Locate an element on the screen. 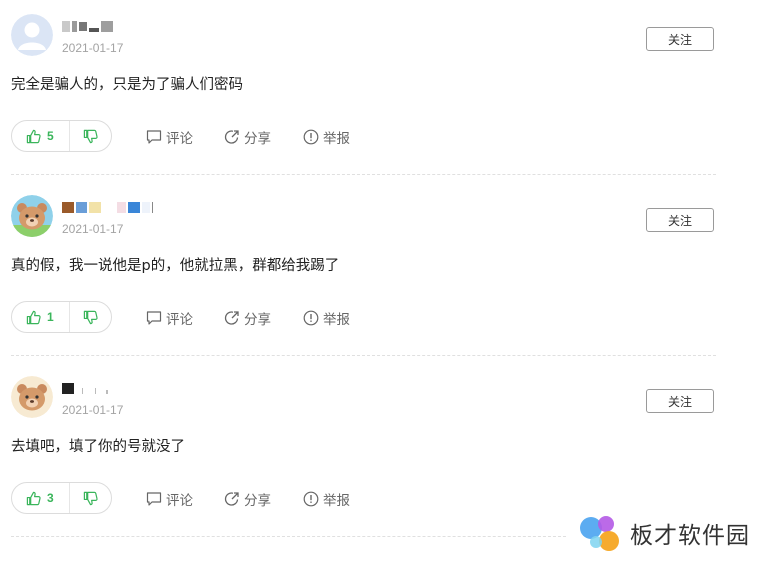  avatar-default is located at coordinates (32, 35).